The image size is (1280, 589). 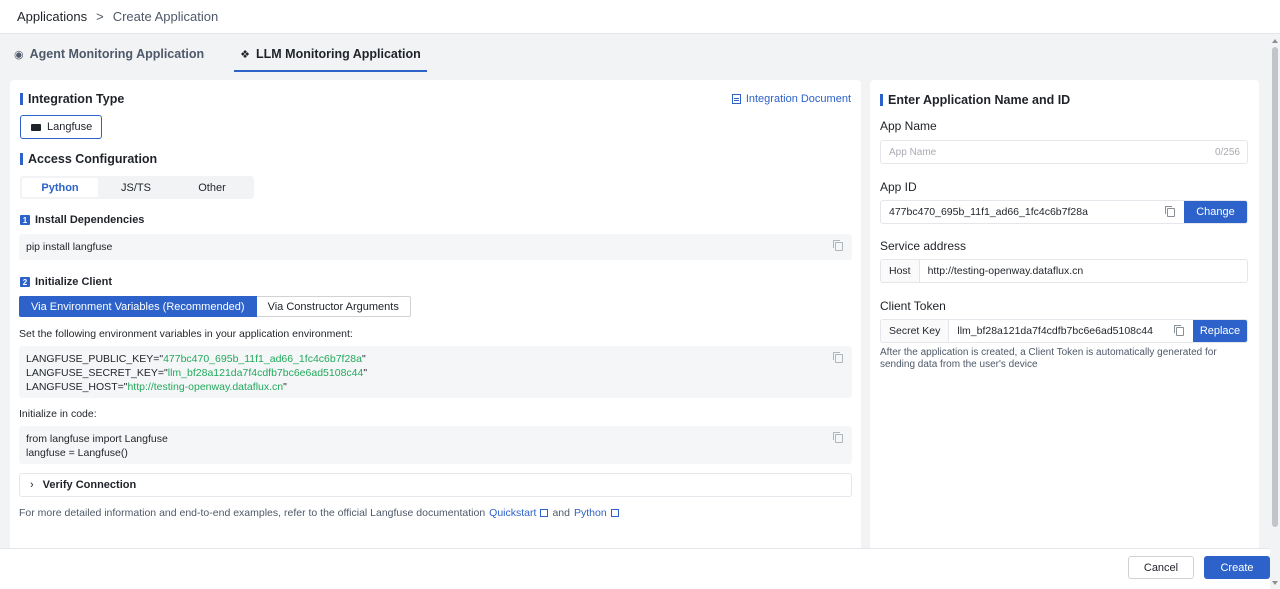 What do you see at coordinates (640, 17) in the screenshot?
I see `breadcrumb: Applications > Create Application` at bounding box center [640, 17].